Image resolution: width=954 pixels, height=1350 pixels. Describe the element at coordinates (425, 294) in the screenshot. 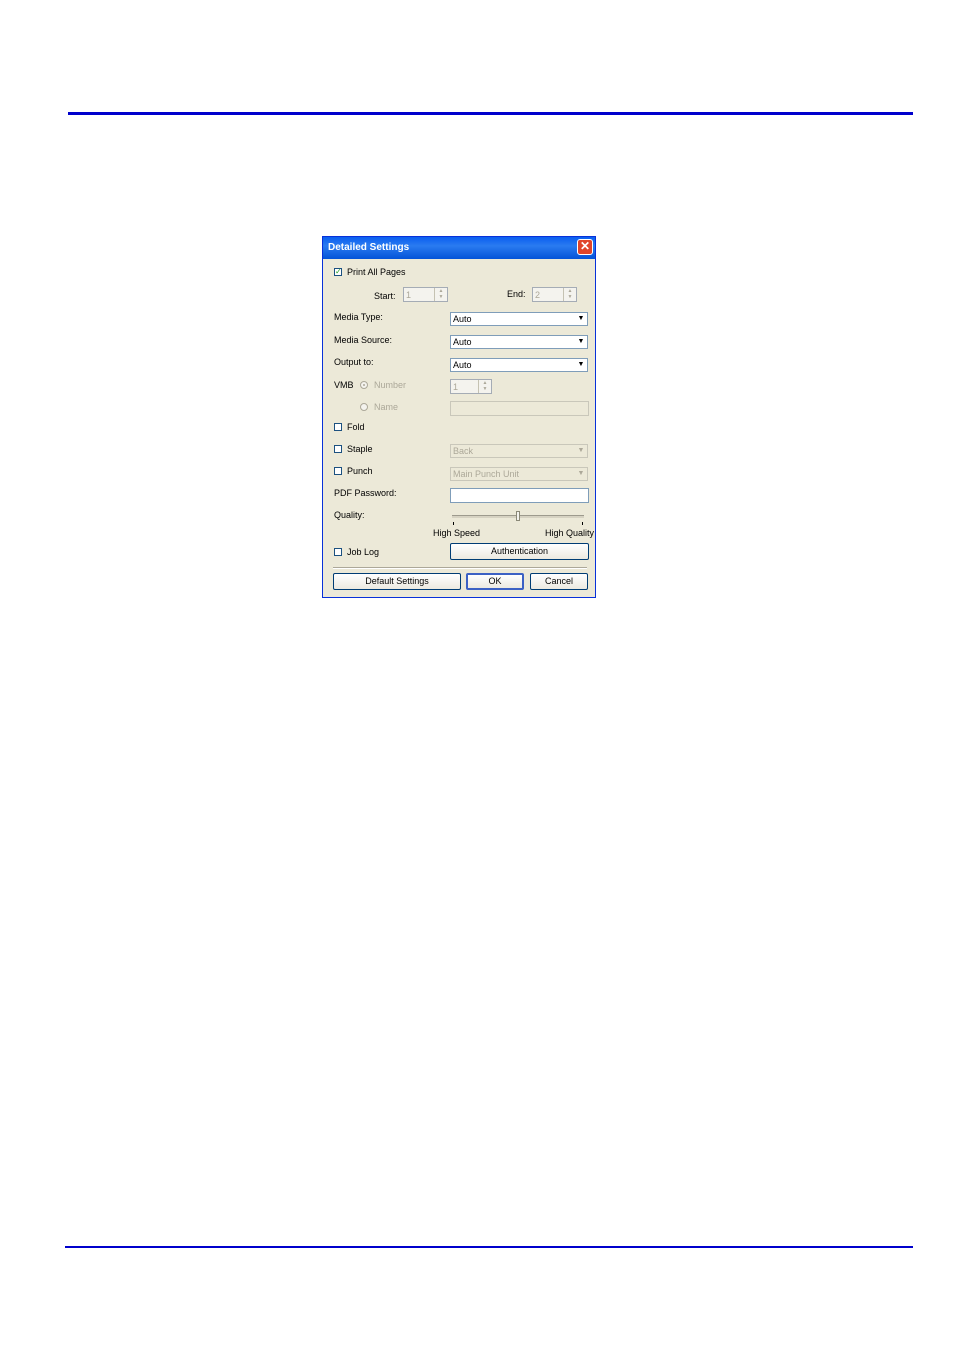

I see `start-spinner: 1 ▲ ▼` at that location.